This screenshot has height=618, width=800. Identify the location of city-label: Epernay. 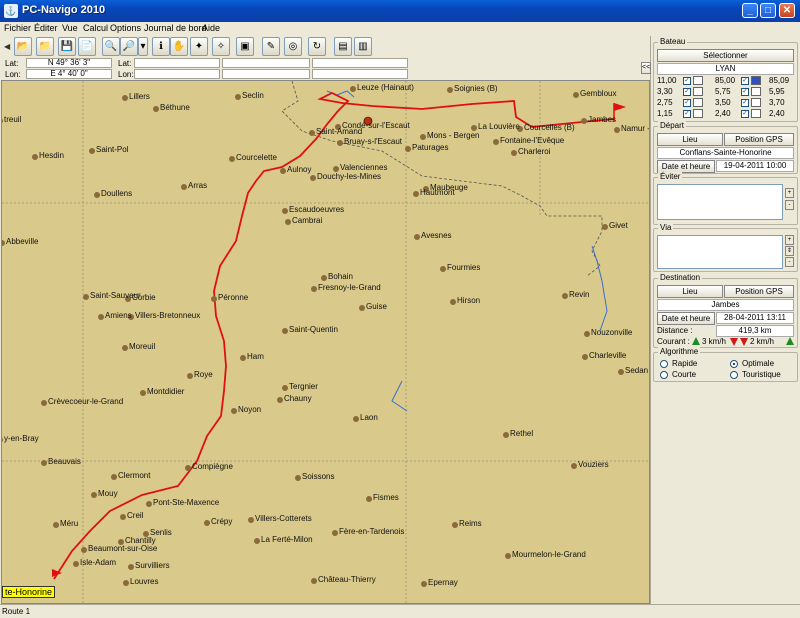
(443, 582).